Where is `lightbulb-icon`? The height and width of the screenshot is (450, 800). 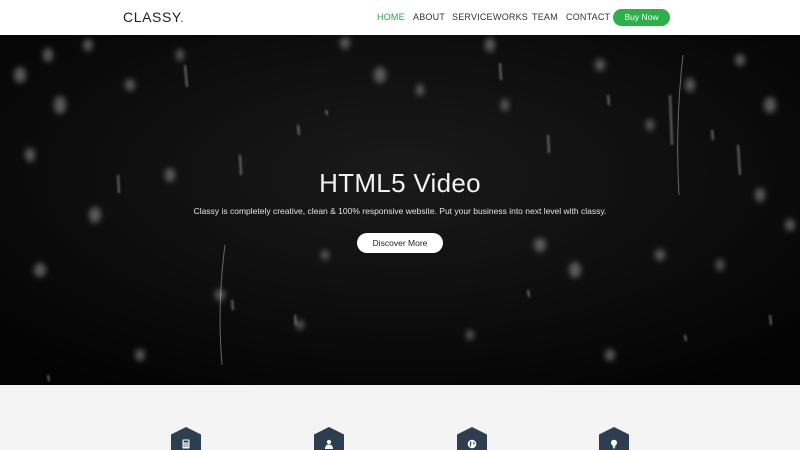
lightbulb-icon is located at coordinates (614, 444).